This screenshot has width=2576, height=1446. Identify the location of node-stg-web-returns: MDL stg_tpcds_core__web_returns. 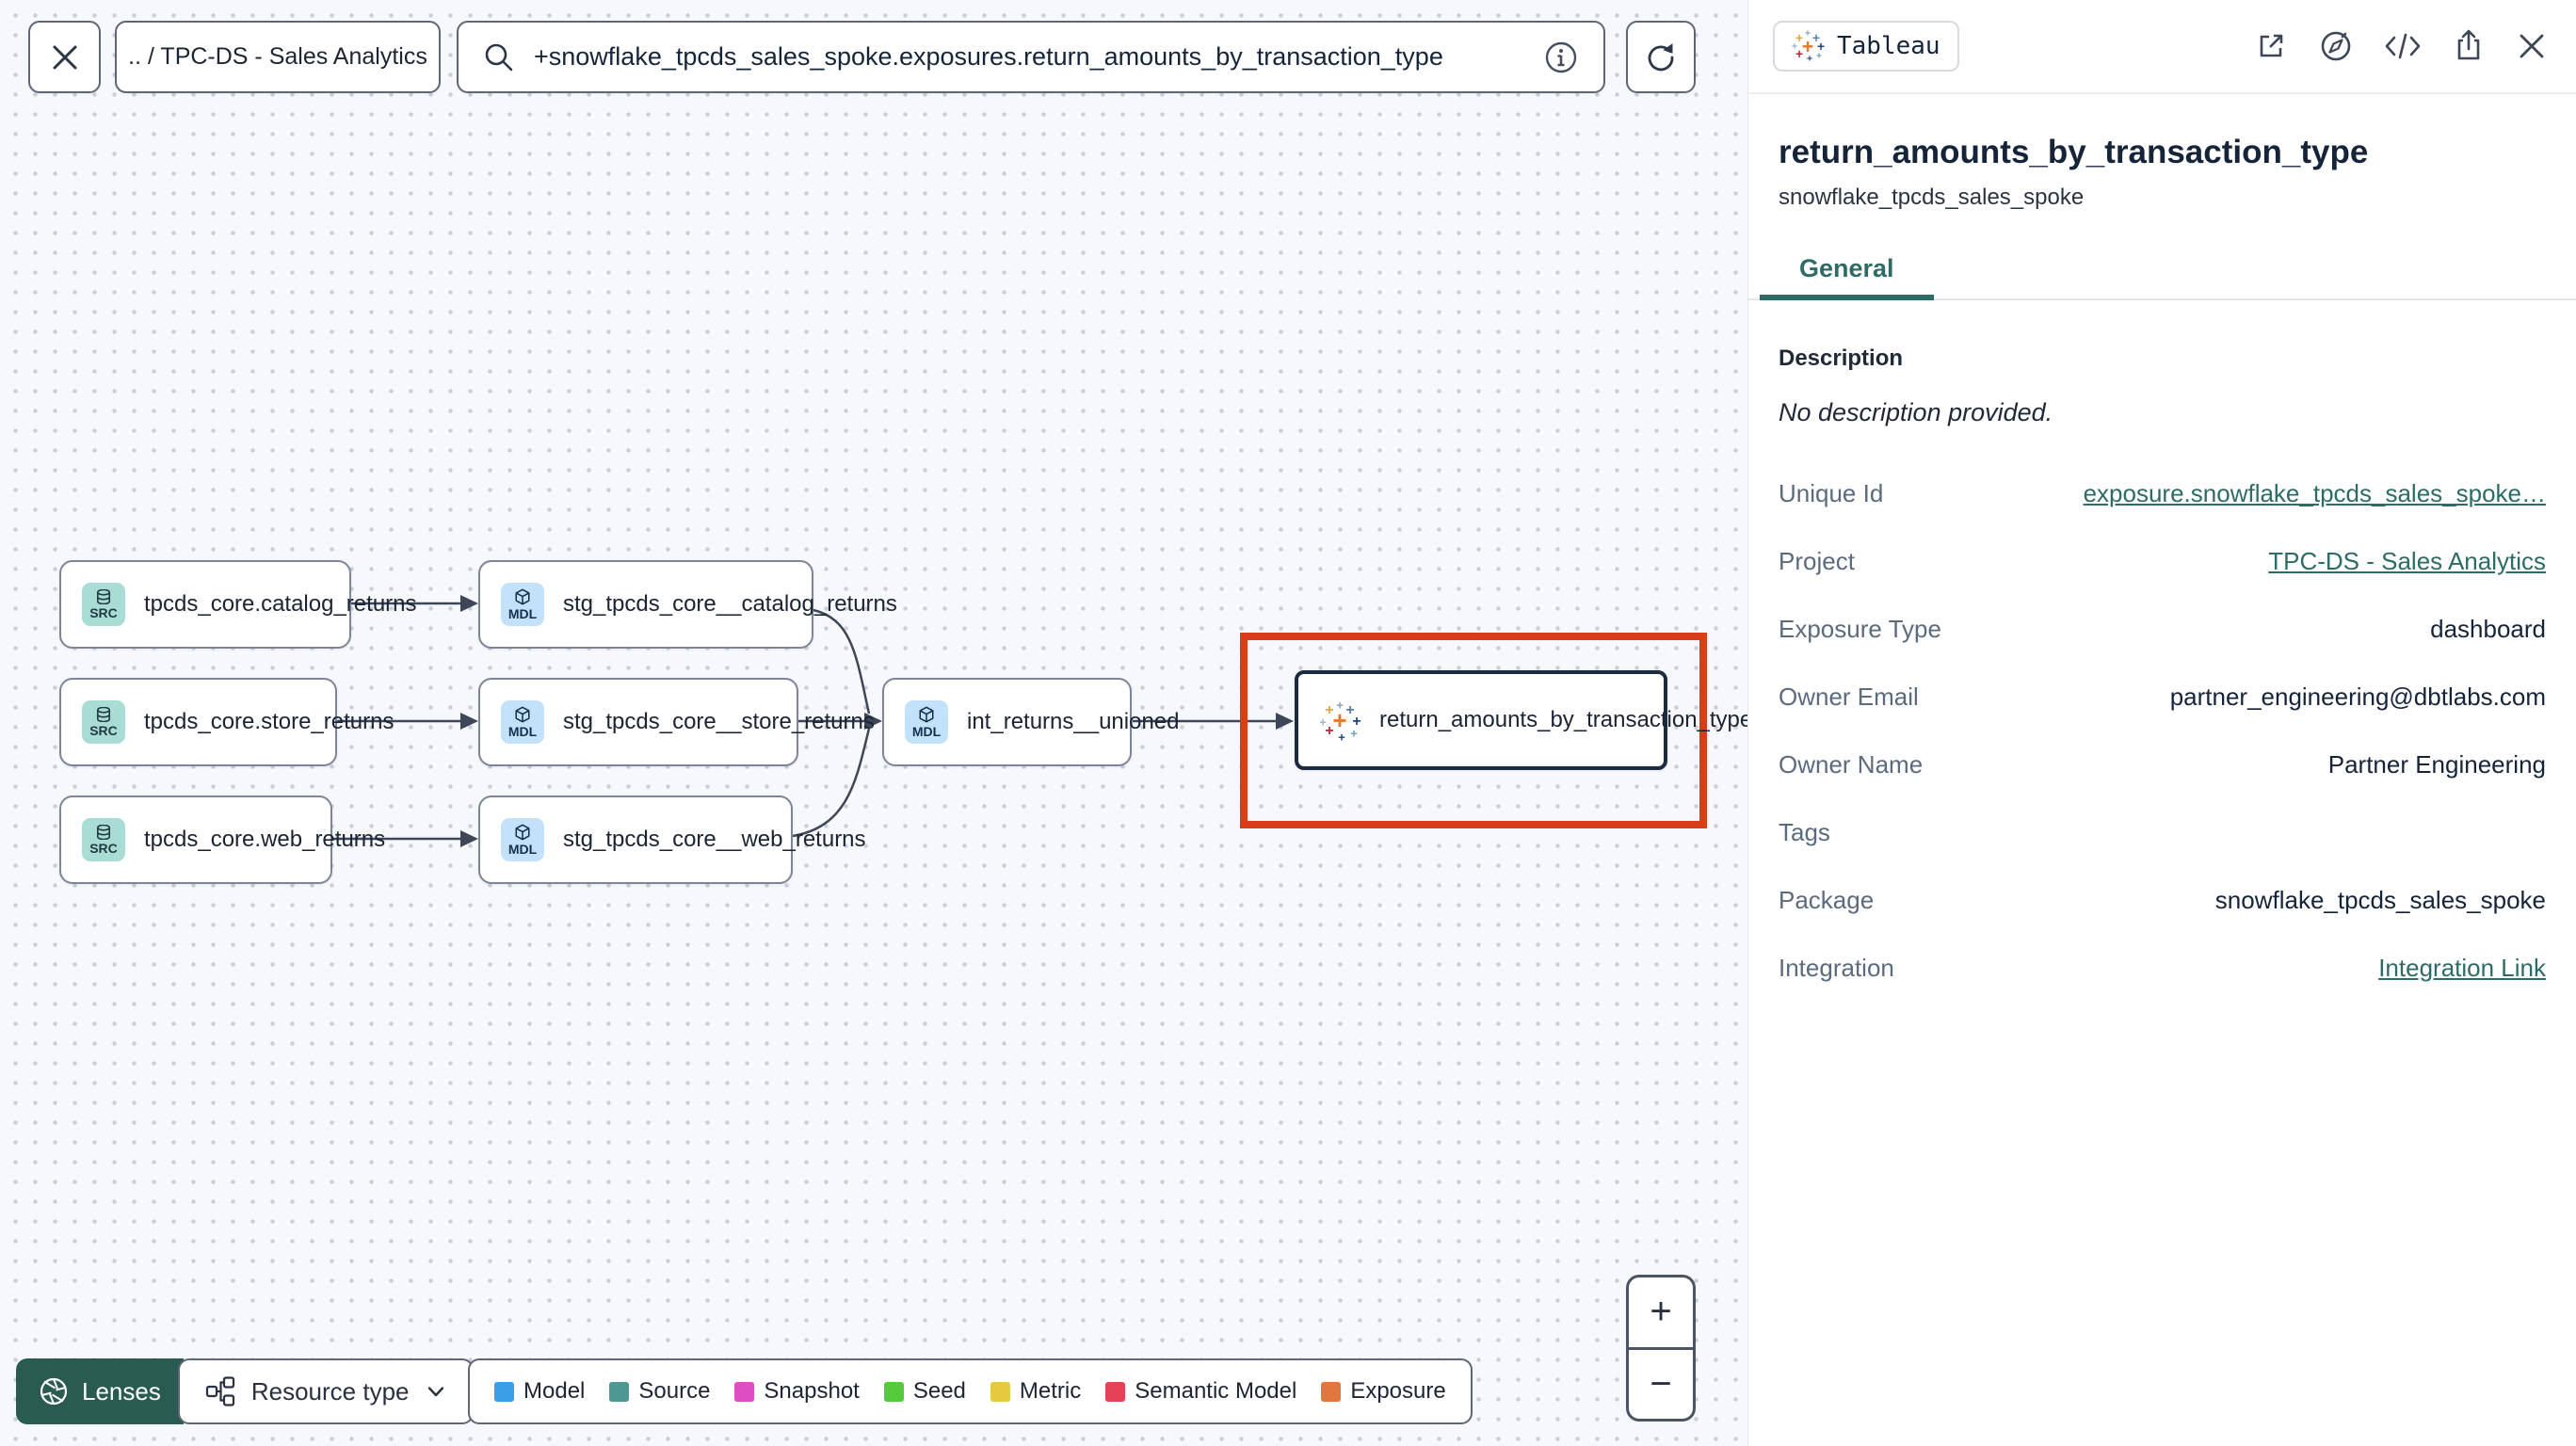
(672, 839).